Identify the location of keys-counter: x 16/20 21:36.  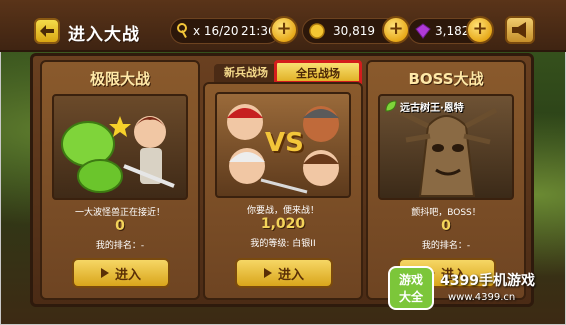
(225, 31).